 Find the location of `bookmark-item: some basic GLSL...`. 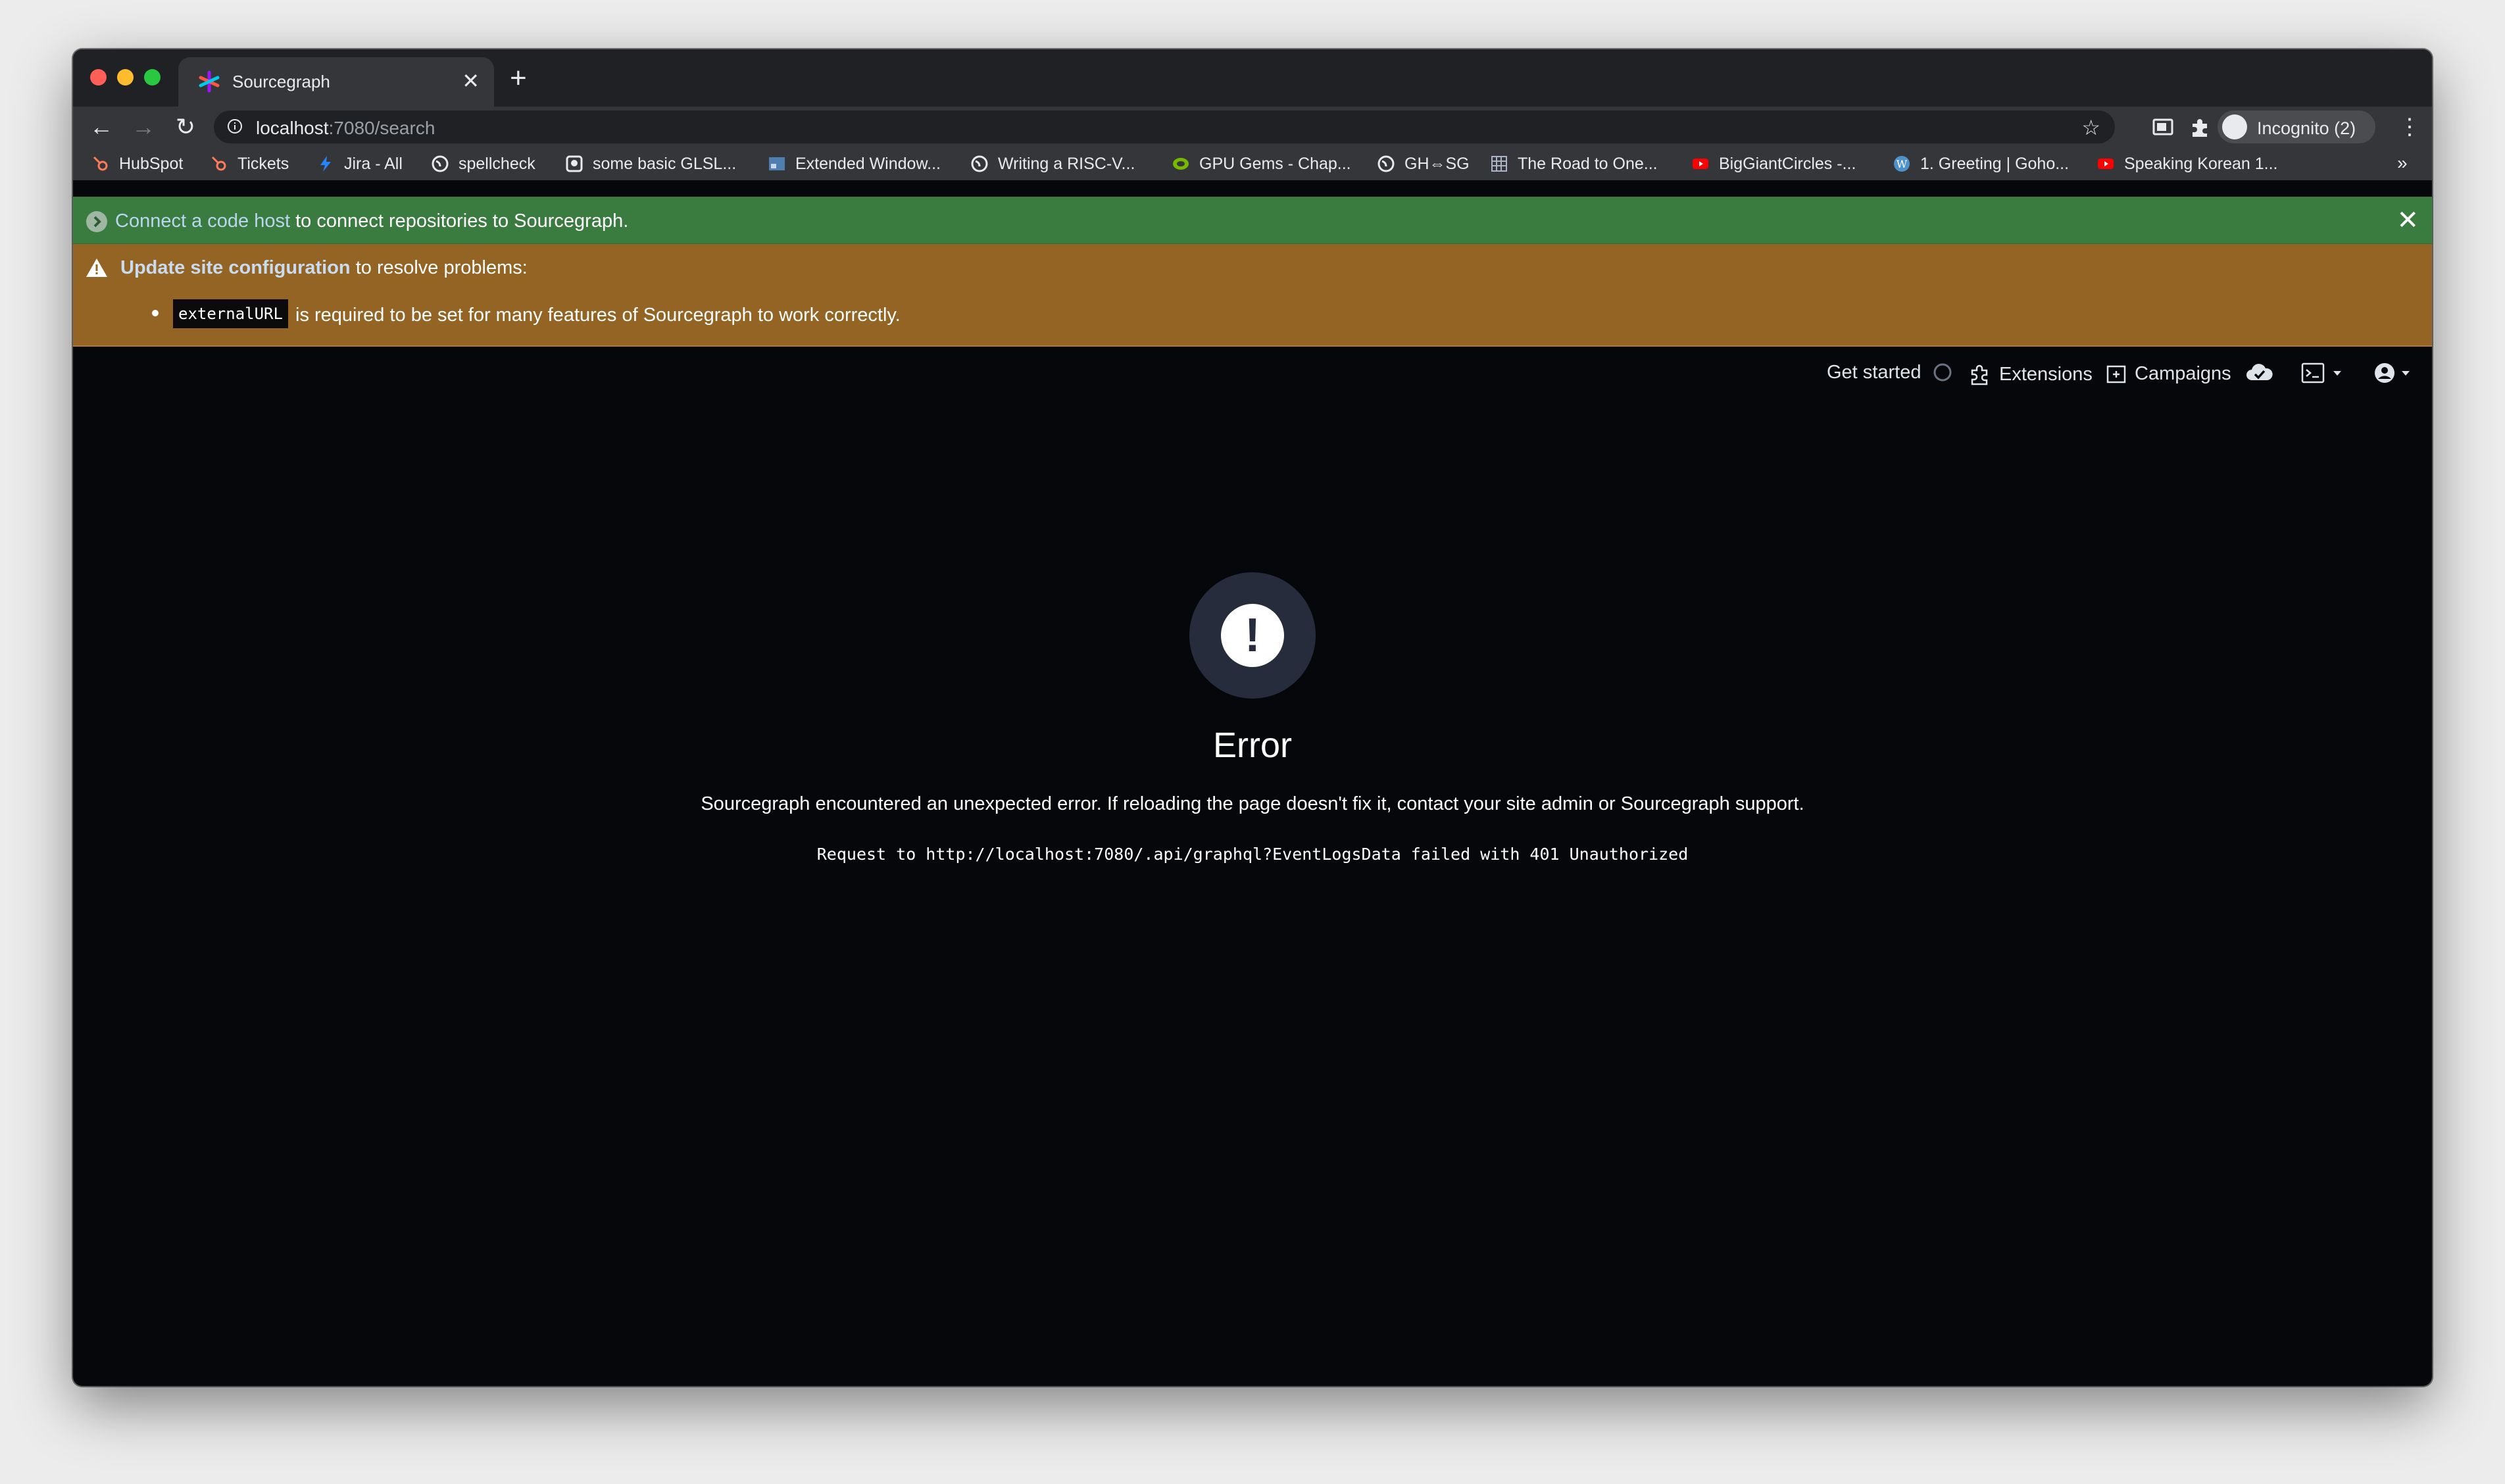

bookmark-item: some basic GLSL... is located at coordinates (650, 164).